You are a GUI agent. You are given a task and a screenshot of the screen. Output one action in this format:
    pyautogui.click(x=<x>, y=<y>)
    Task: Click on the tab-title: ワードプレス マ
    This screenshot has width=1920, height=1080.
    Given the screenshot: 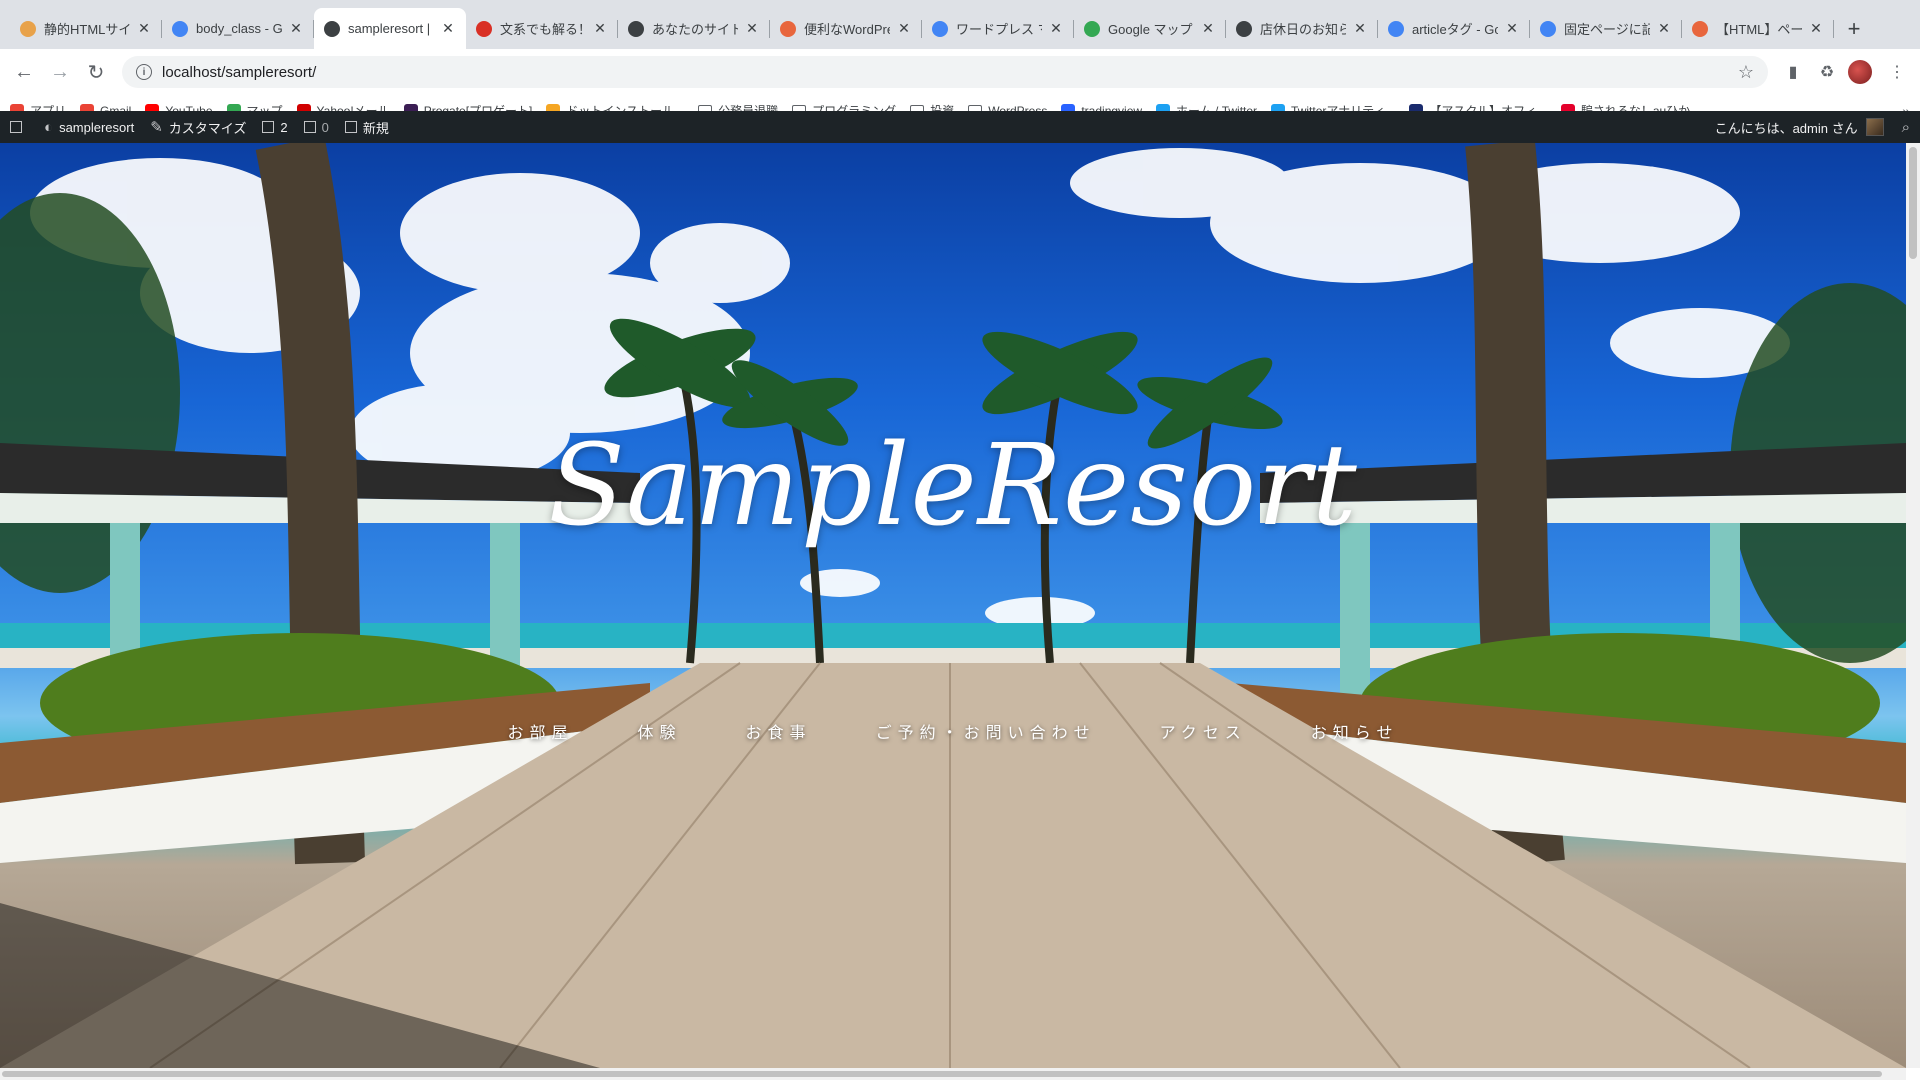 What is the action you would take?
    pyautogui.click(x=999, y=29)
    